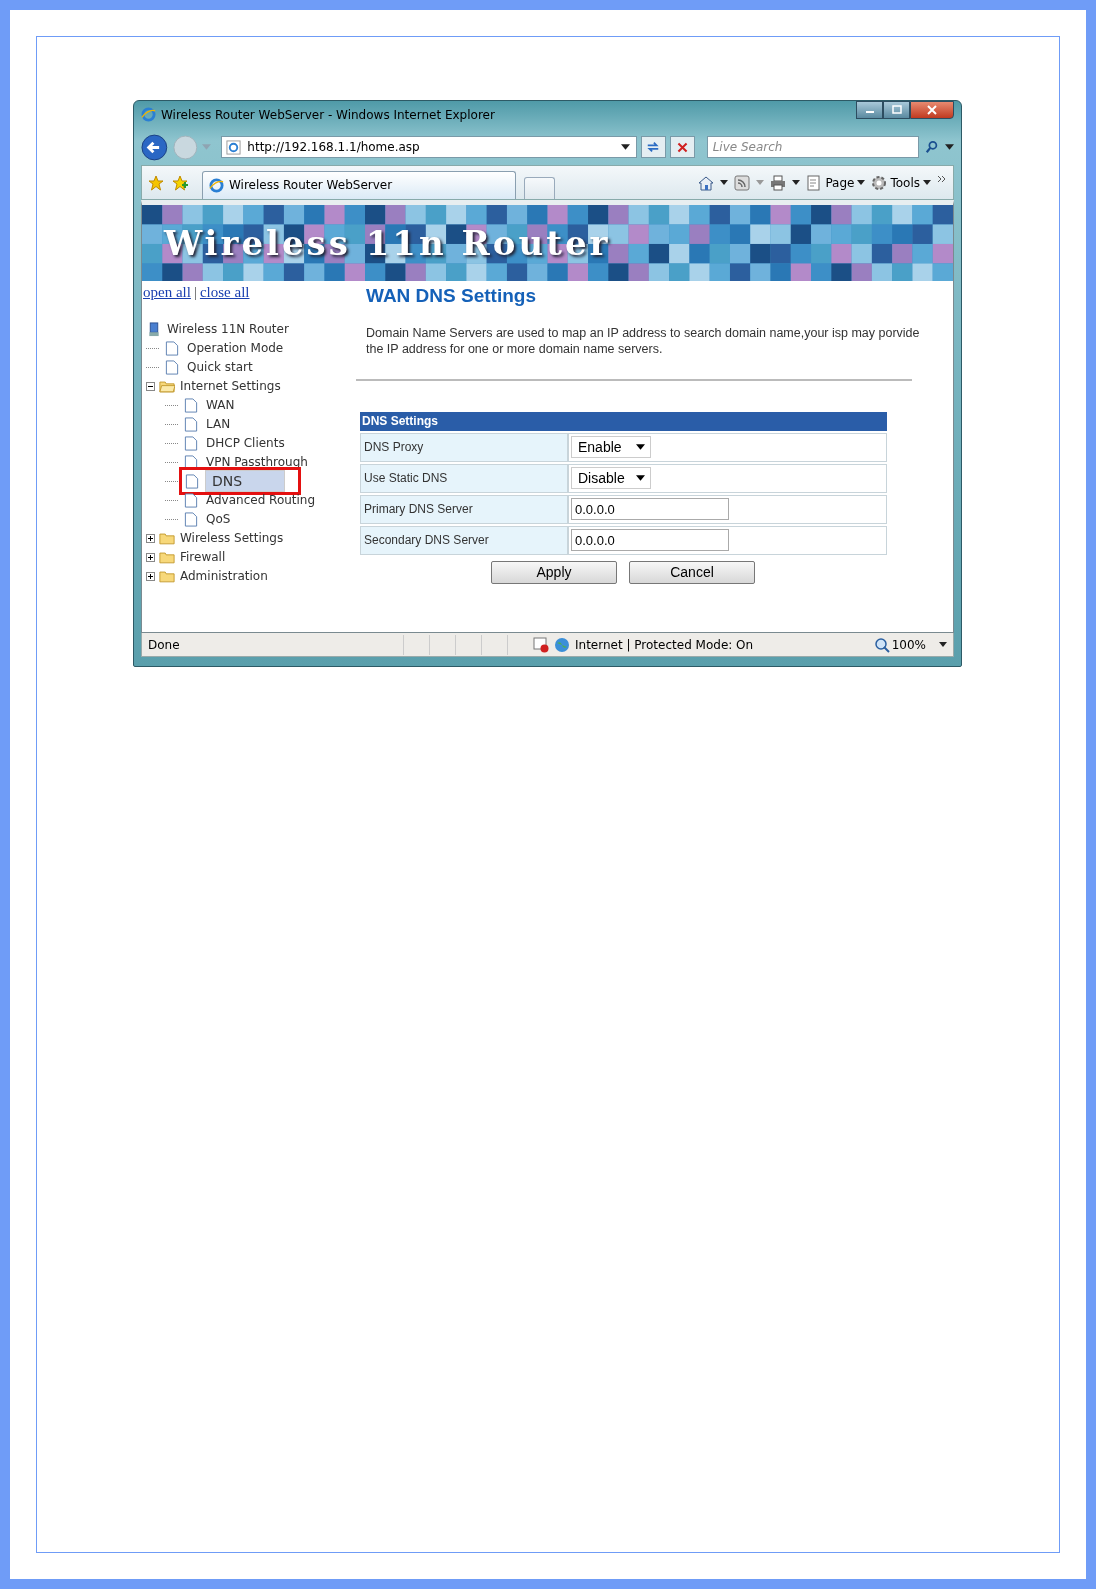  I want to click on status-text: Done, so click(164, 644).